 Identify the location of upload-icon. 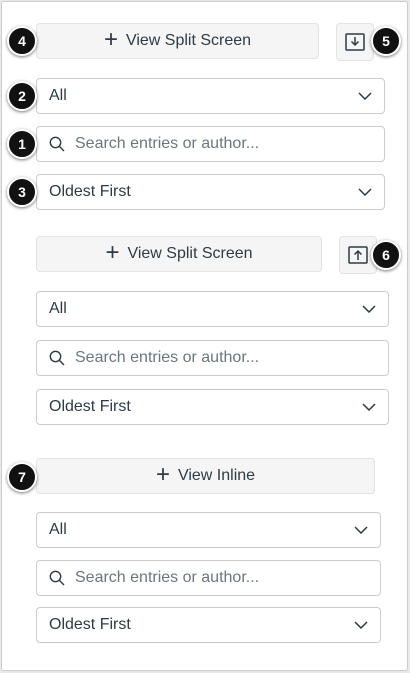
(358, 255).